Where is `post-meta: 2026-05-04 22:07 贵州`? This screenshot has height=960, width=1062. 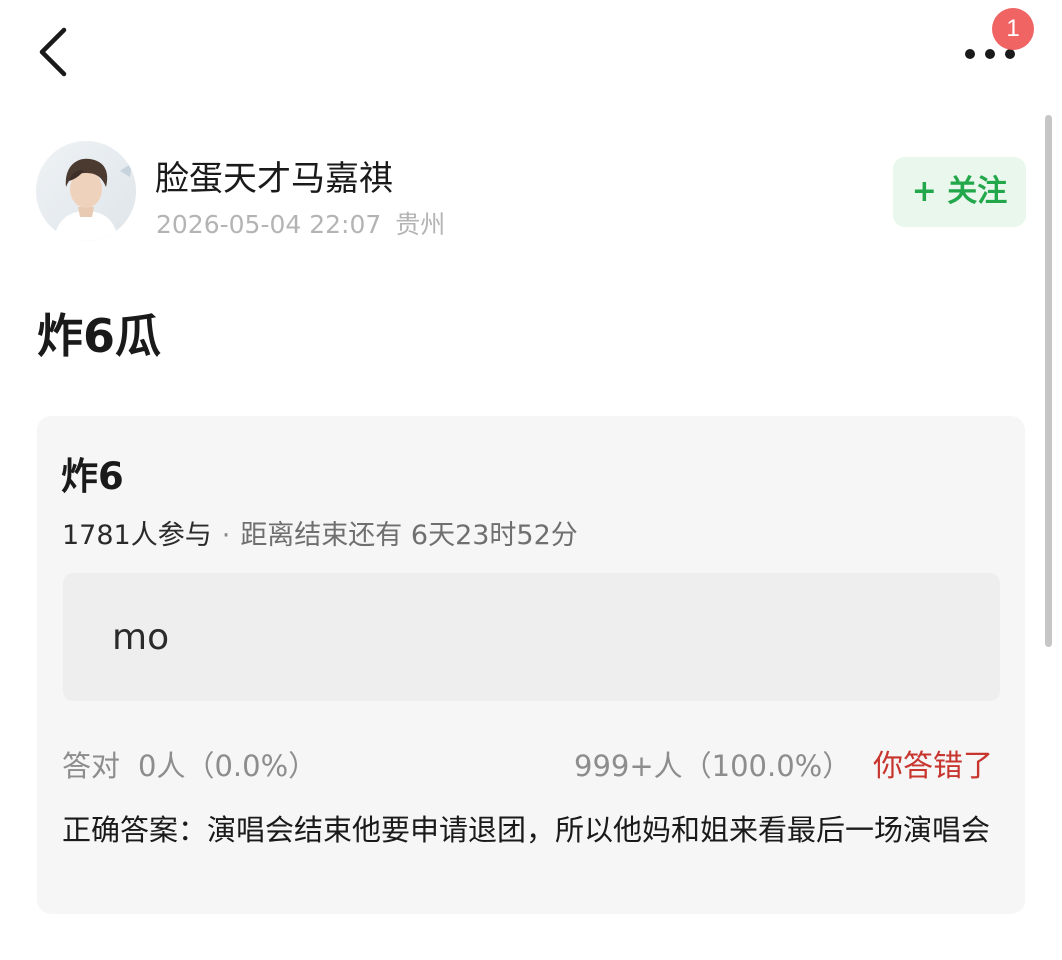
post-meta: 2026-05-04 22:07 贵州 is located at coordinates (307, 223).